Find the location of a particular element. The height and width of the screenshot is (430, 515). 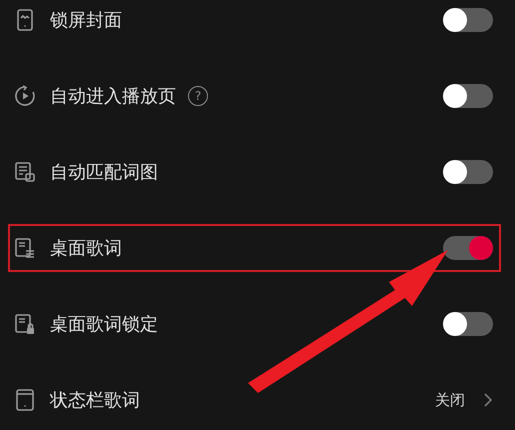

setting-label: 状态栏歌词 is located at coordinates (95, 400).